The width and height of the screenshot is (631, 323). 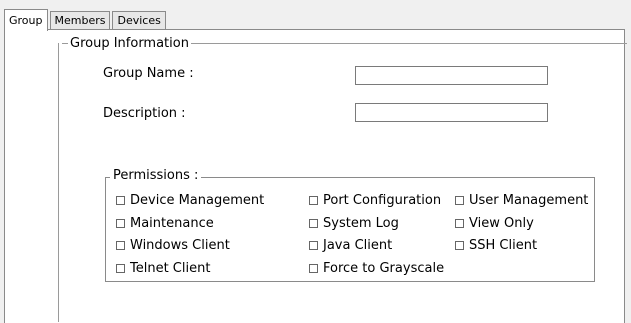 I want to click on checkbox-label: System Log, so click(x=361, y=223).